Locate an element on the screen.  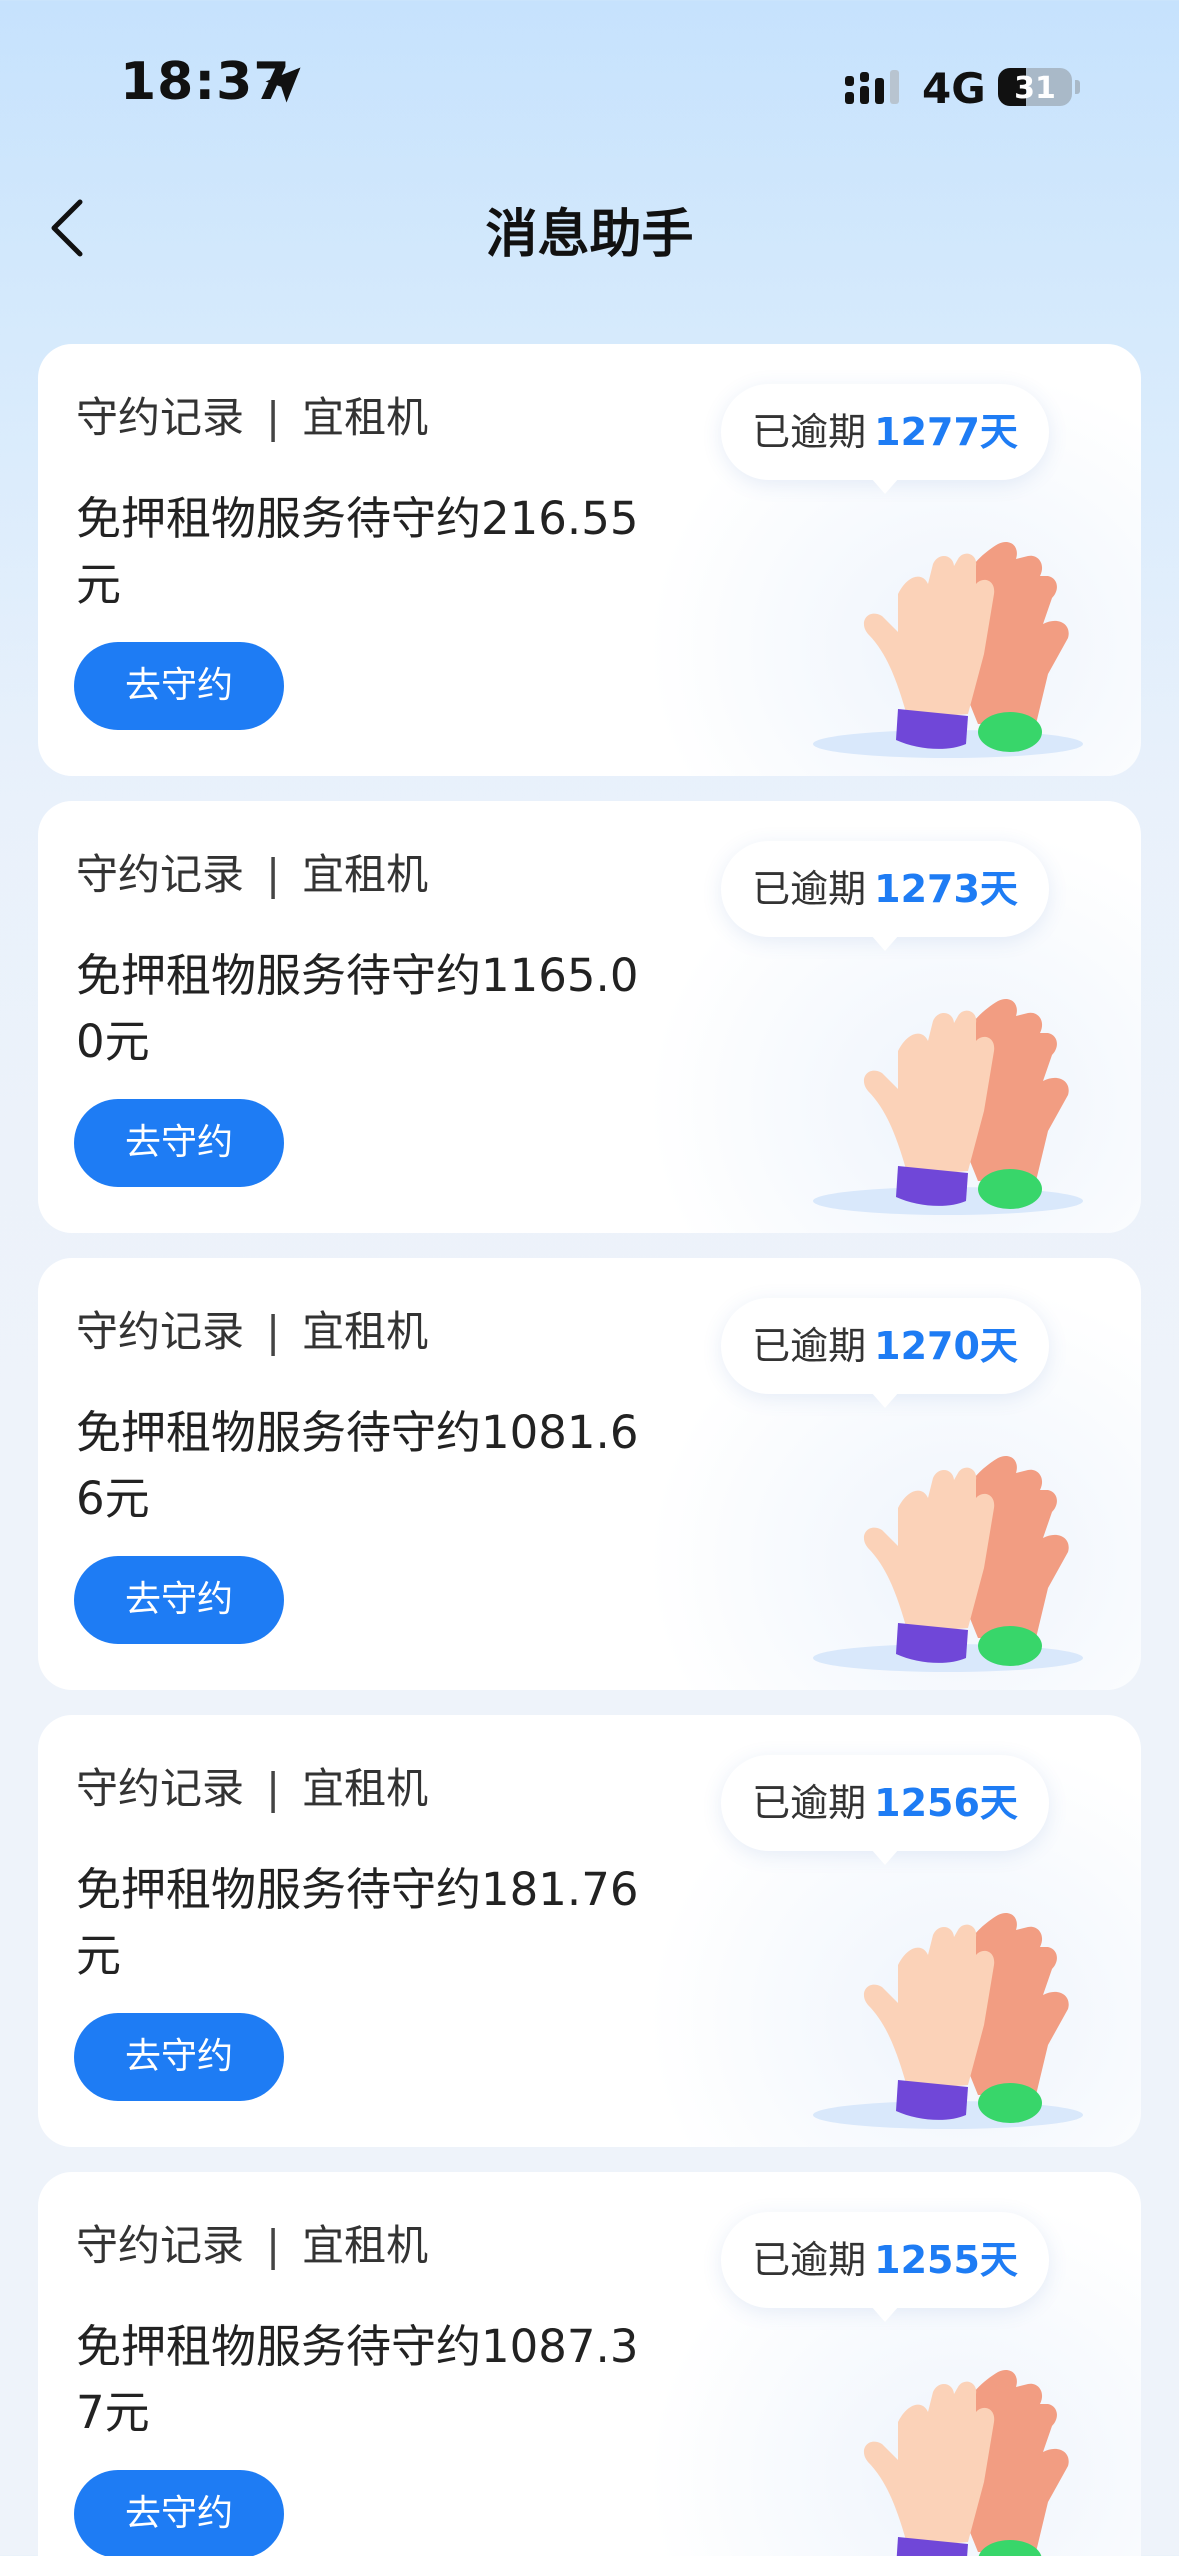
overdue-badge: 已逾期 1277天 is located at coordinates (885, 439).